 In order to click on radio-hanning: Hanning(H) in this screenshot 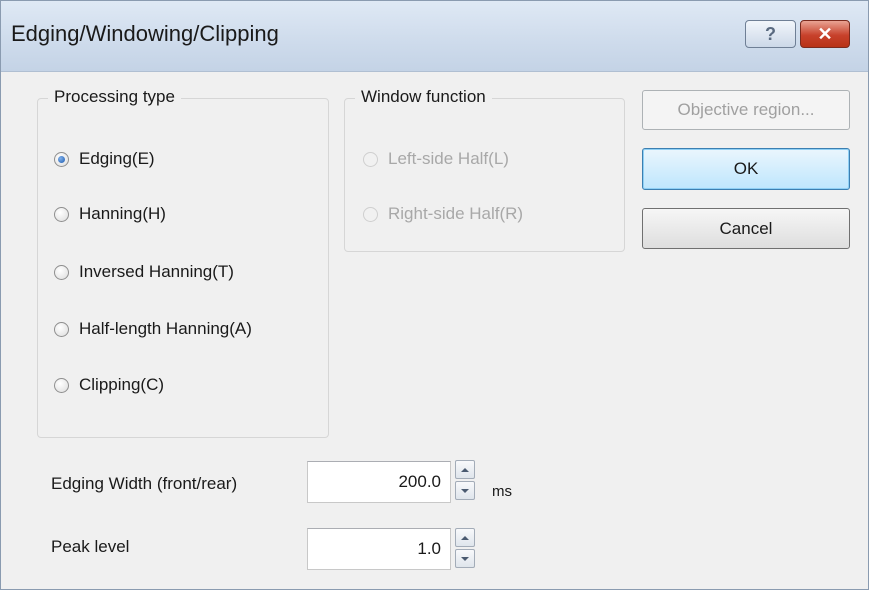, I will do `click(110, 214)`.